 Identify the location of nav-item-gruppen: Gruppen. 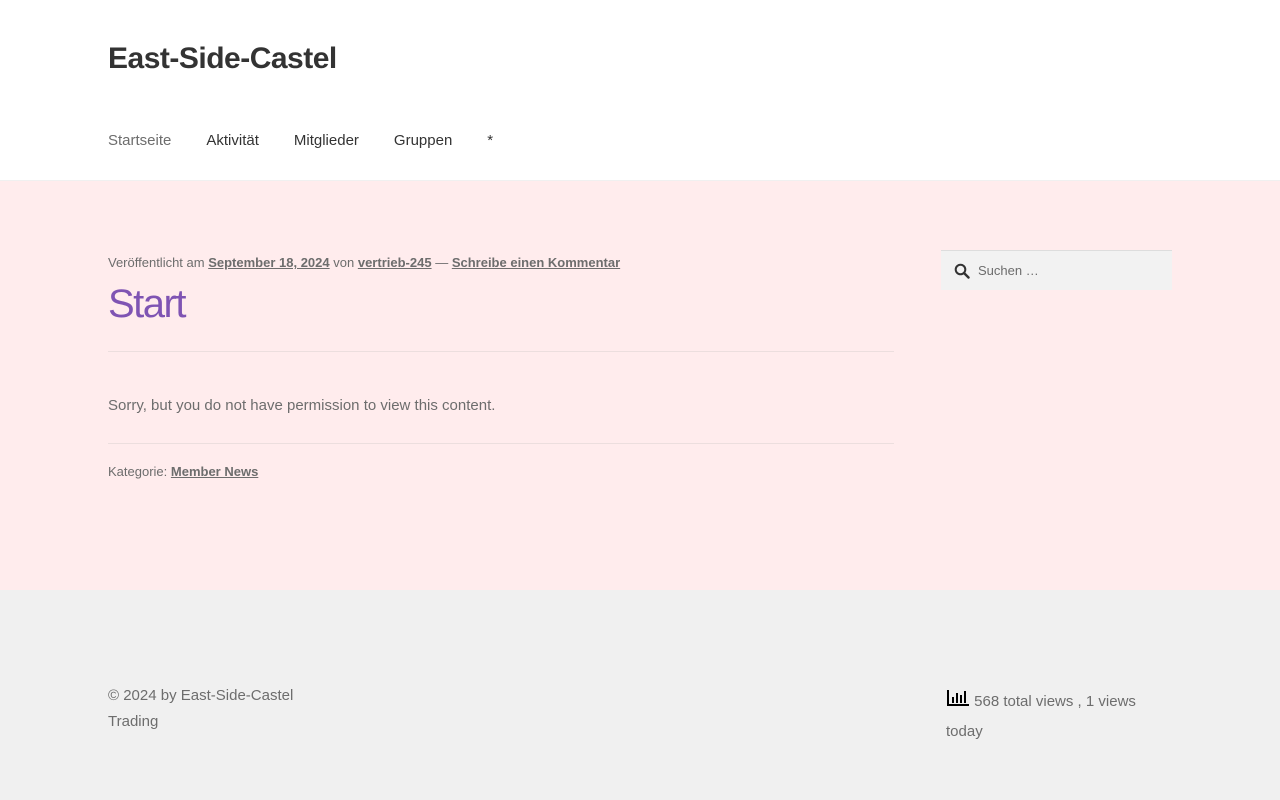
(423, 142).